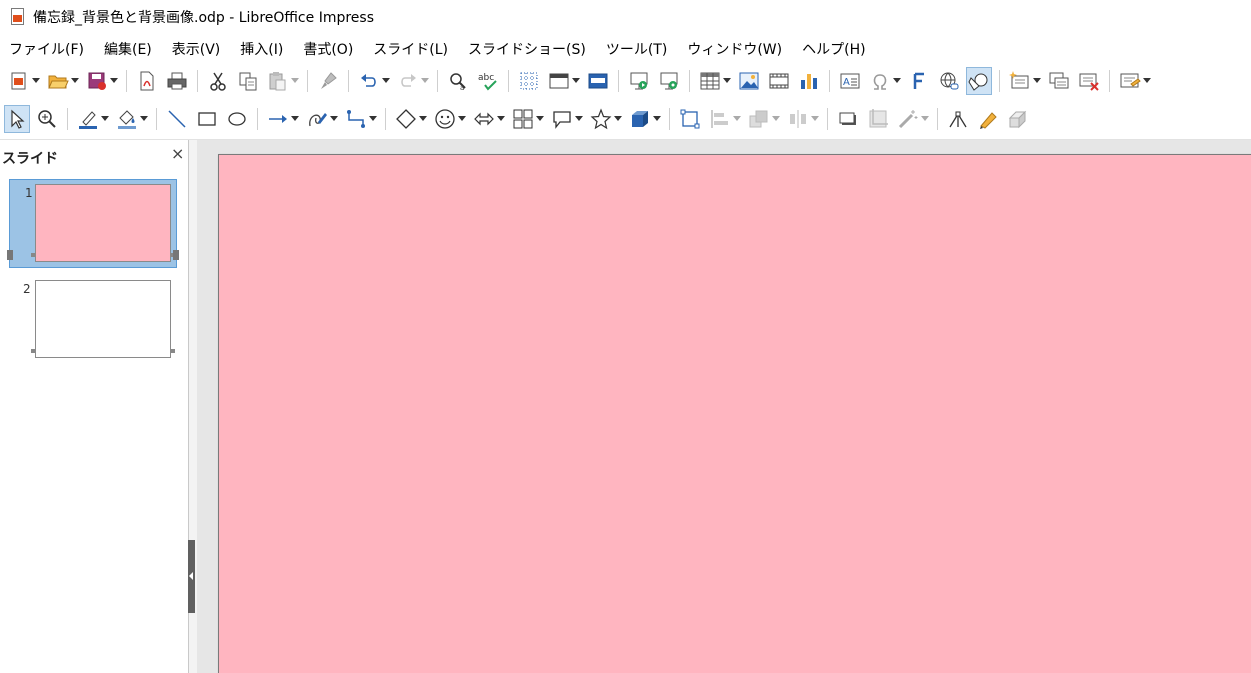 The width and height of the screenshot is (1251, 673). What do you see at coordinates (949, 81) in the screenshot?
I see `insert-hyperlink-button` at bounding box center [949, 81].